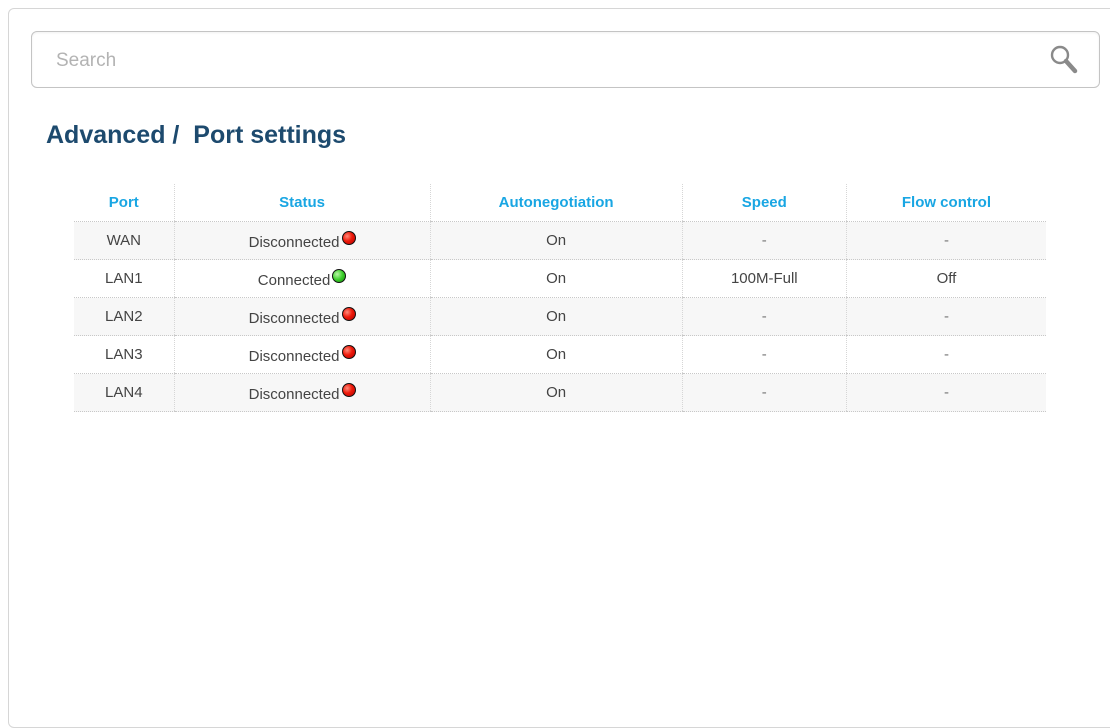  I want to click on table-row: LAN3 Disconnected On - -, so click(560, 354).